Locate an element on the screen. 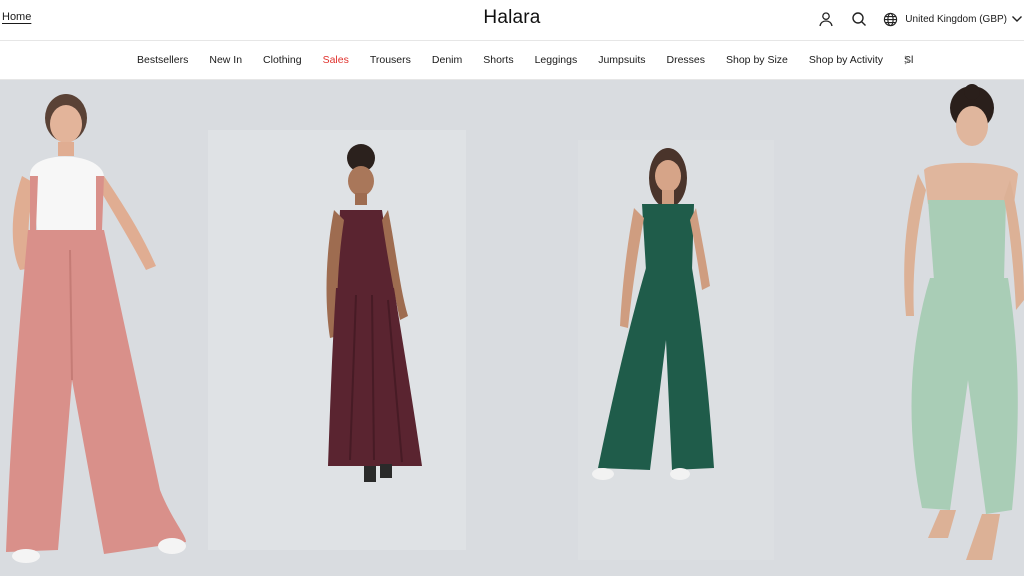 The height and width of the screenshot is (576, 1024). nav-item-shop-by-size: Shop by Size is located at coordinates (757, 60).